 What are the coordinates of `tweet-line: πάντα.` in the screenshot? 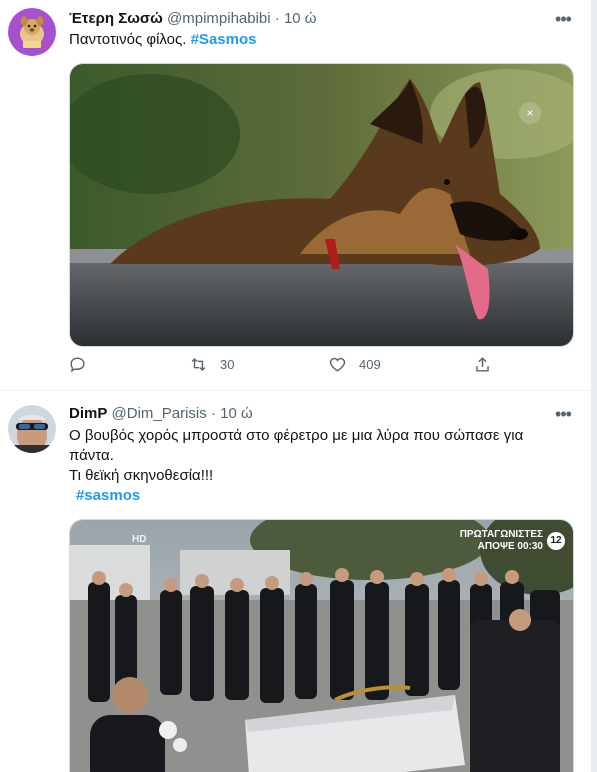 It's located at (91, 455).